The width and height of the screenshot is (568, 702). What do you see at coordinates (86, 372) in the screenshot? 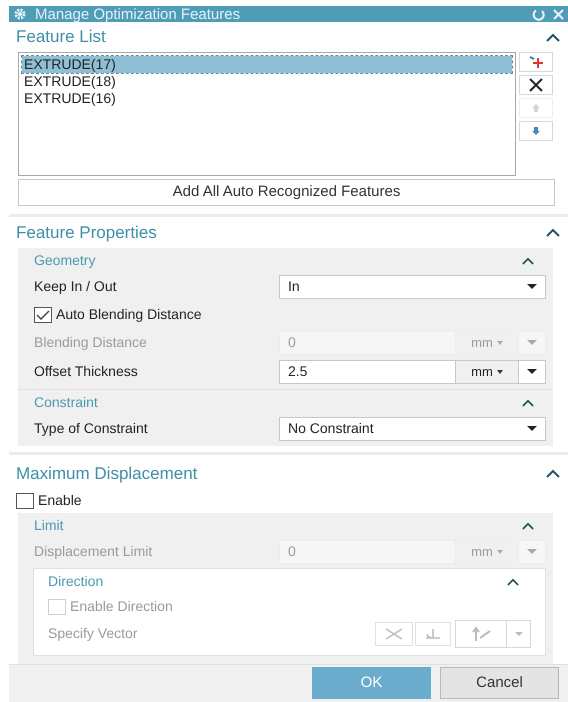
I see `field-label: Offset Thickness` at bounding box center [86, 372].